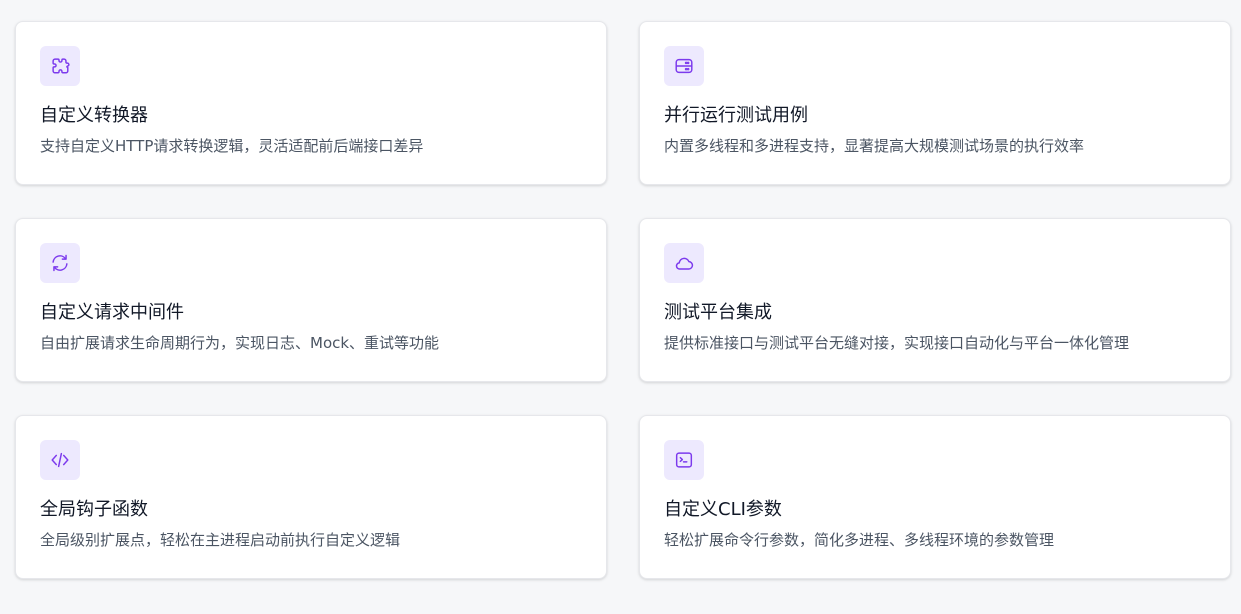 The height and width of the screenshot is (614, 1241). Describe the element at coordinates (874, 146) in the screenshot. I see `feature-description: 内置多线程和多进程支持，显著提高大规模测试场景的执行效率` at that location.